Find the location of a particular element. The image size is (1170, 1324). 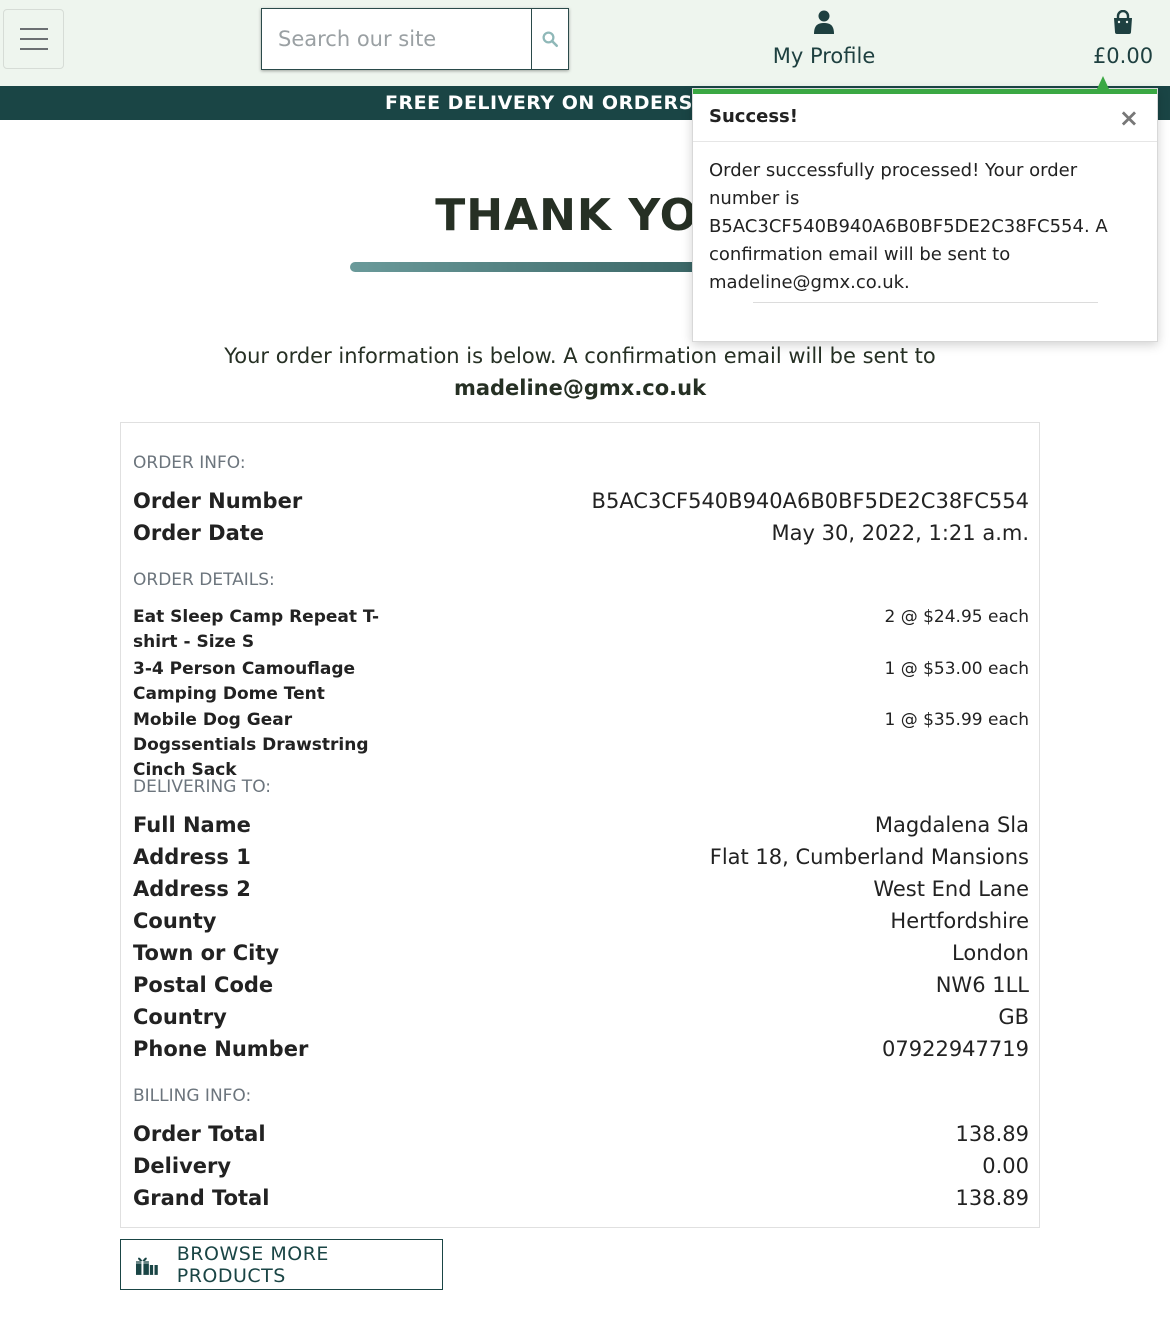

my-profile-label: My Profile is located at coordinates (824, 56).